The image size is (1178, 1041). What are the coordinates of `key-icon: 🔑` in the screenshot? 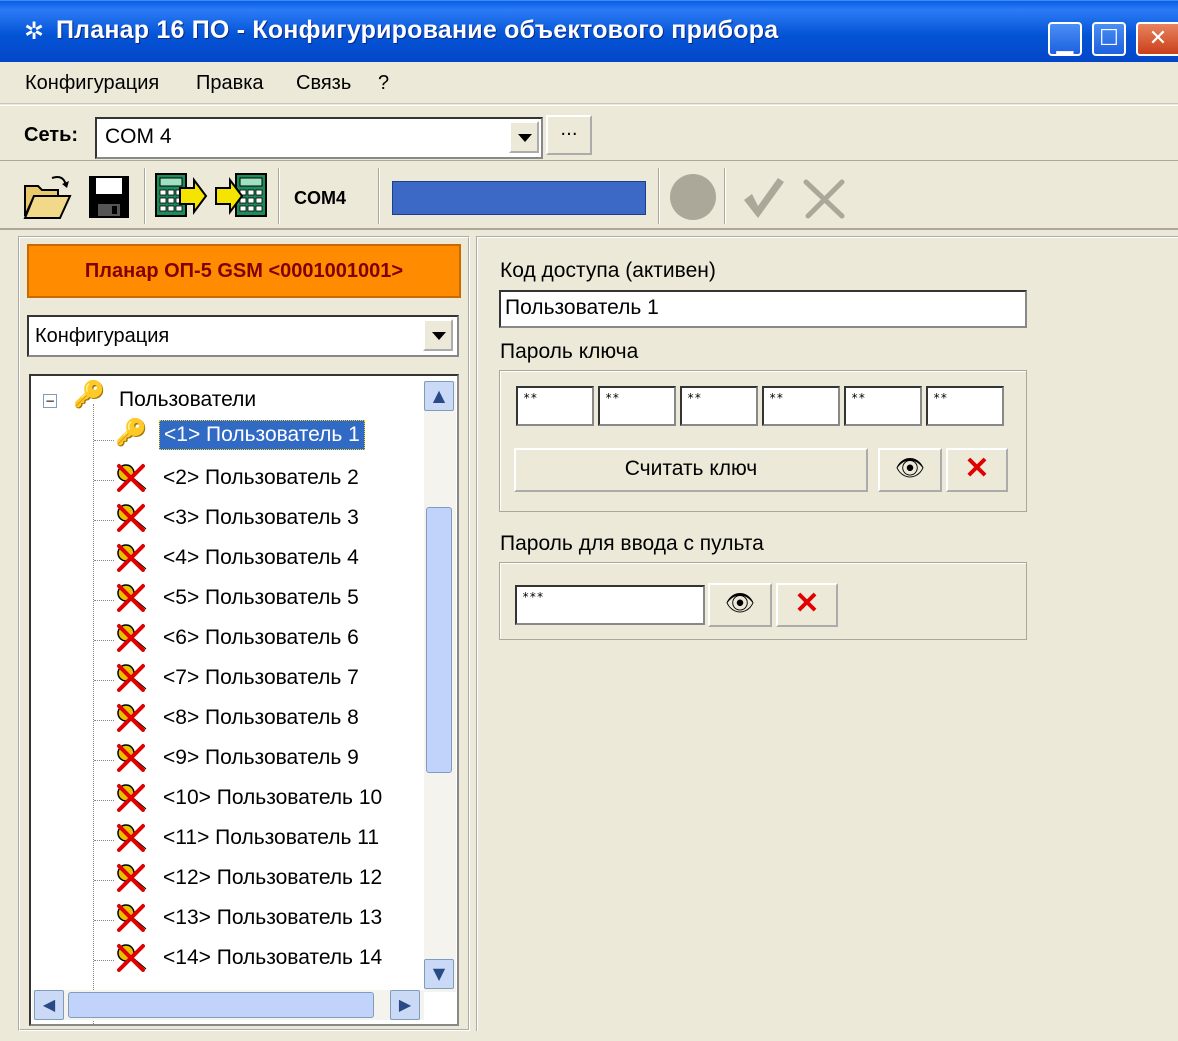 It's located at (131, 433).